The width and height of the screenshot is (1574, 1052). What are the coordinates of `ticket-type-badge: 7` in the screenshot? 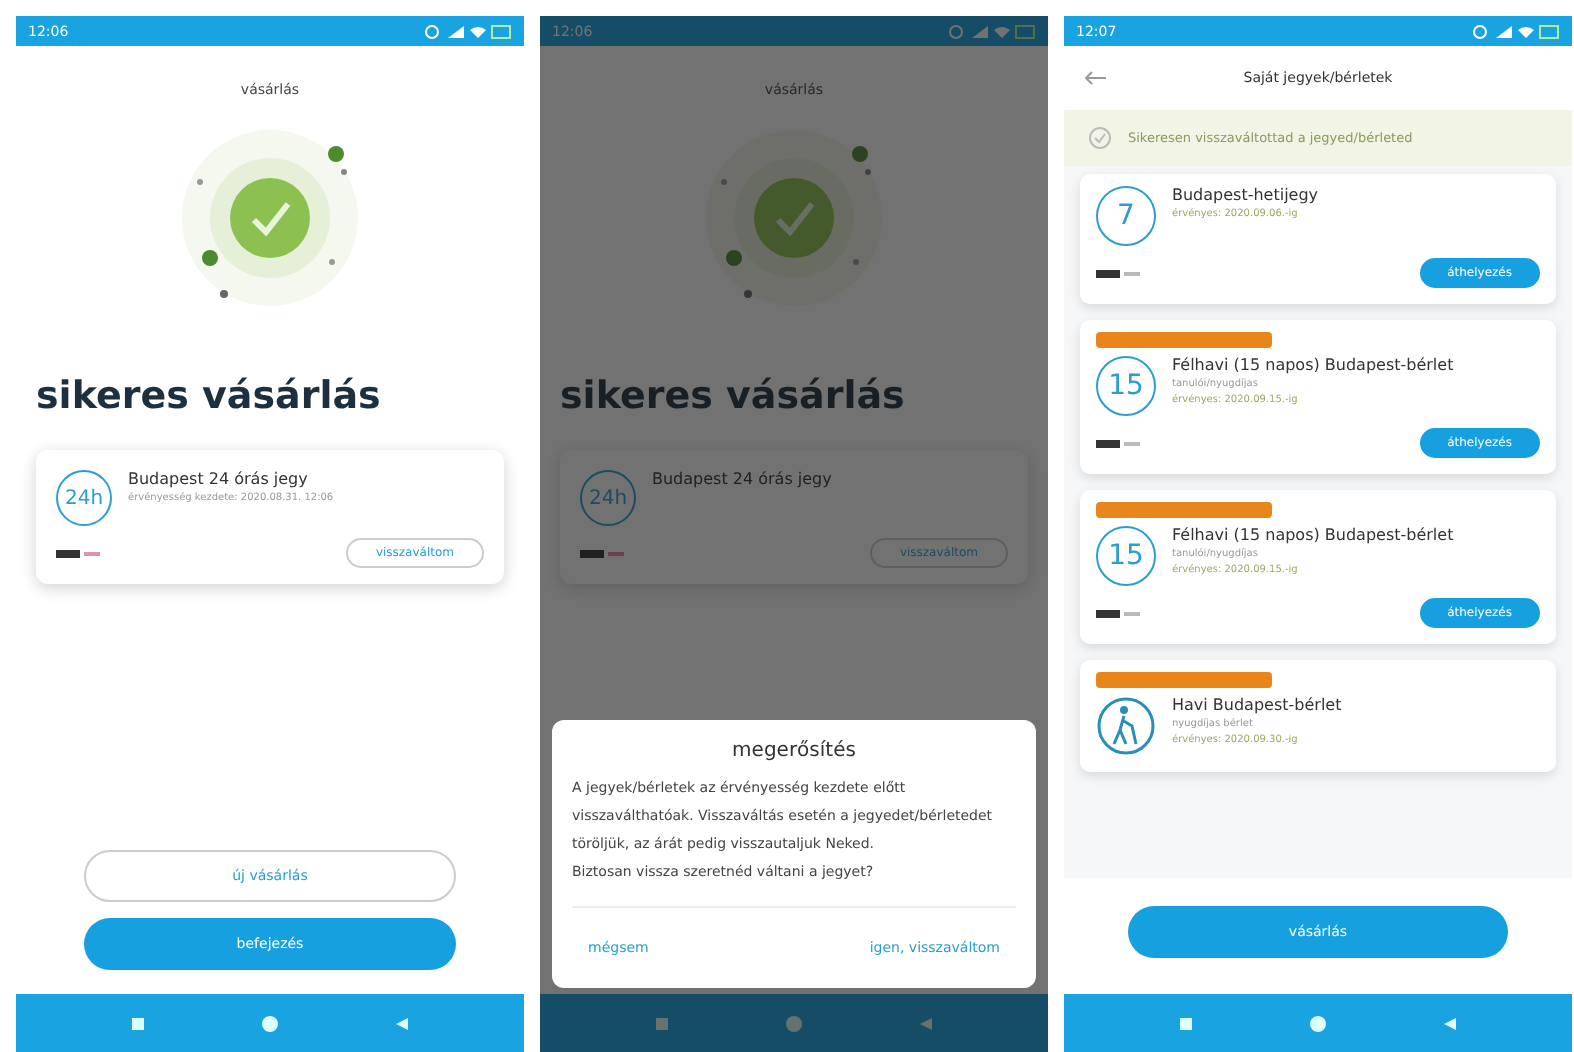 It's located at (1126, 216).